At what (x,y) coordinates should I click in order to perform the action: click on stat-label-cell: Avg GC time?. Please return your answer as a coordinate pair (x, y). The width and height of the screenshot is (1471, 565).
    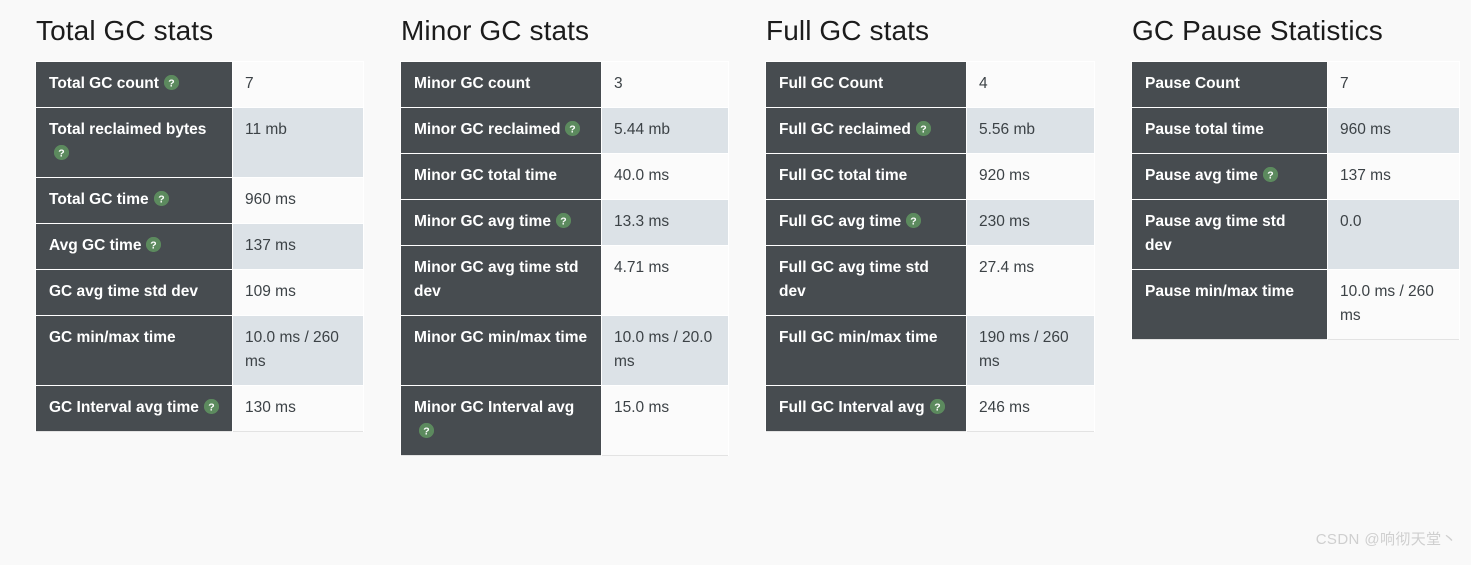
    Looking at the image, I should click on (134, 246).